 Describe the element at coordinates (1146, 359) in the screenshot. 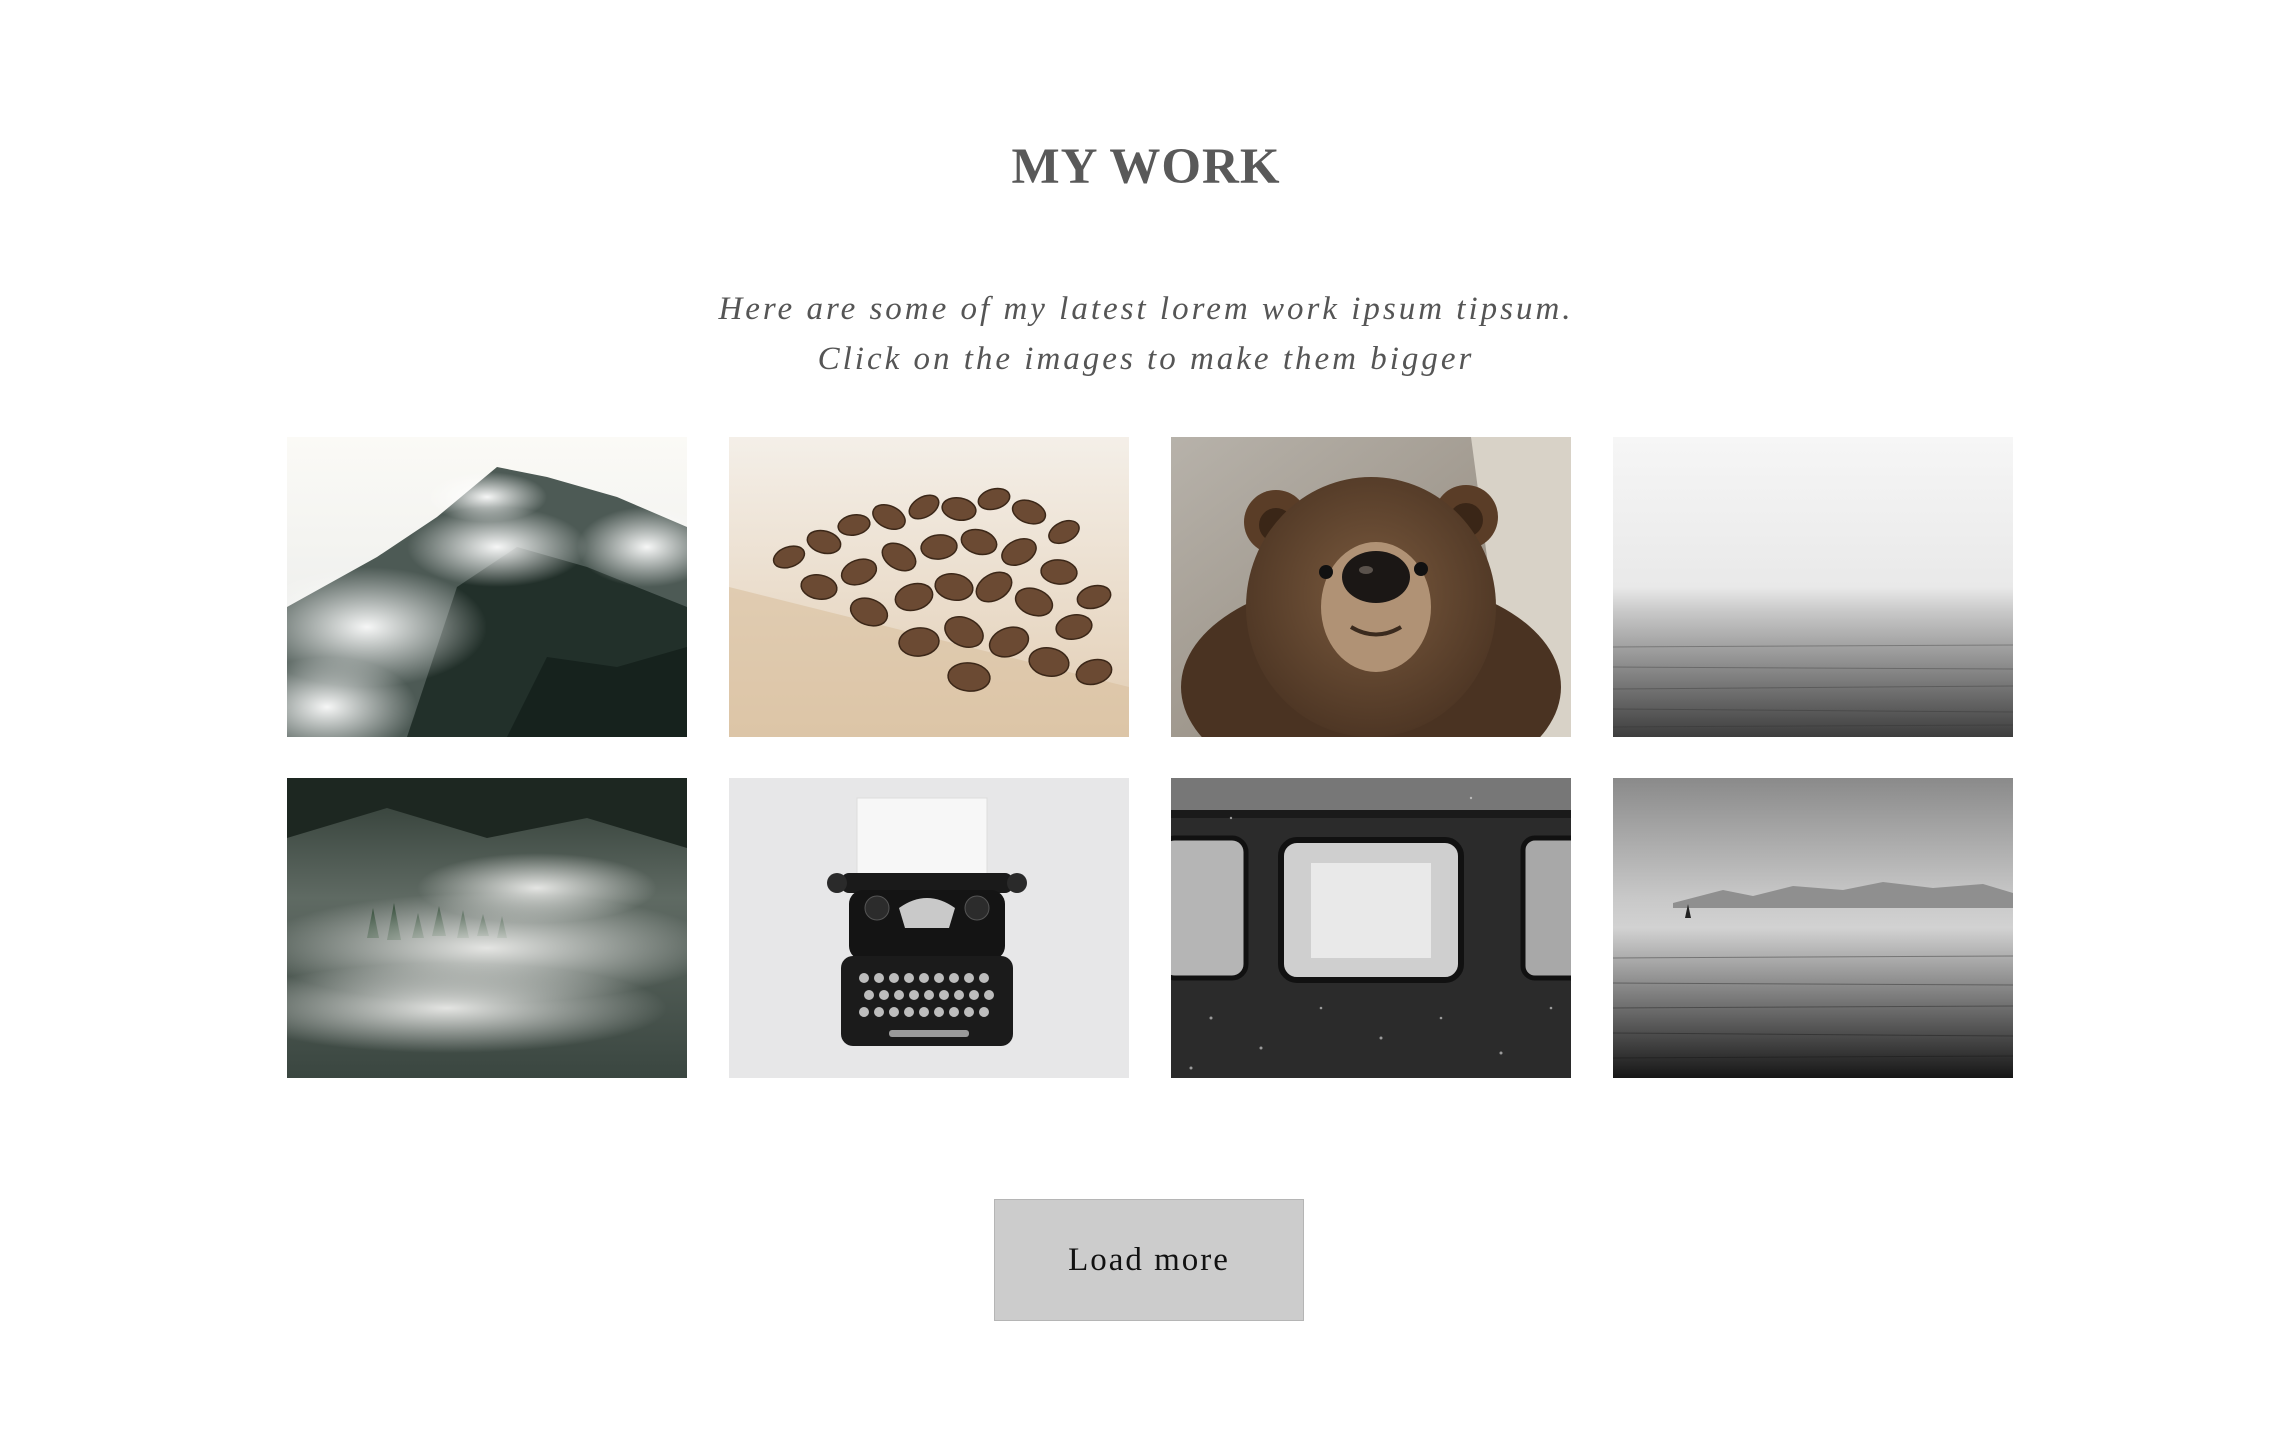

I see `subtitle-line-2: Click on the images to make them bigger` at that location.